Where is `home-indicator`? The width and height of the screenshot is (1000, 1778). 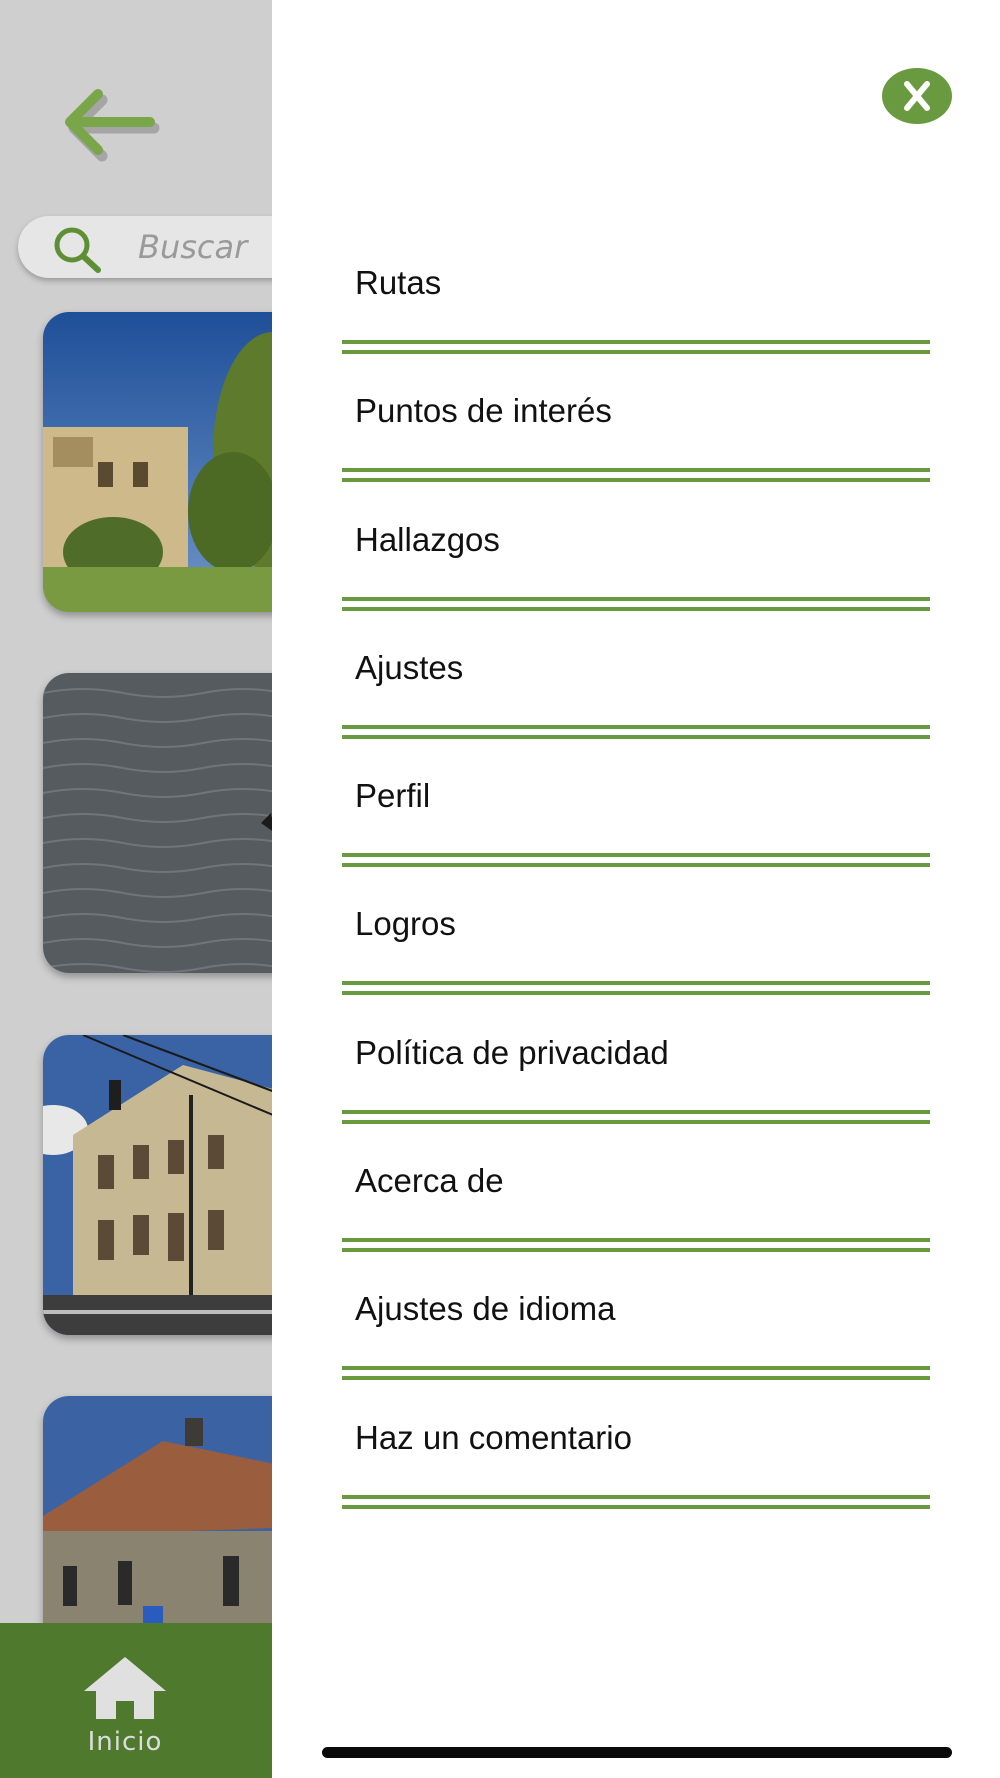
home-indicator is located at coordinates (637, 1752).